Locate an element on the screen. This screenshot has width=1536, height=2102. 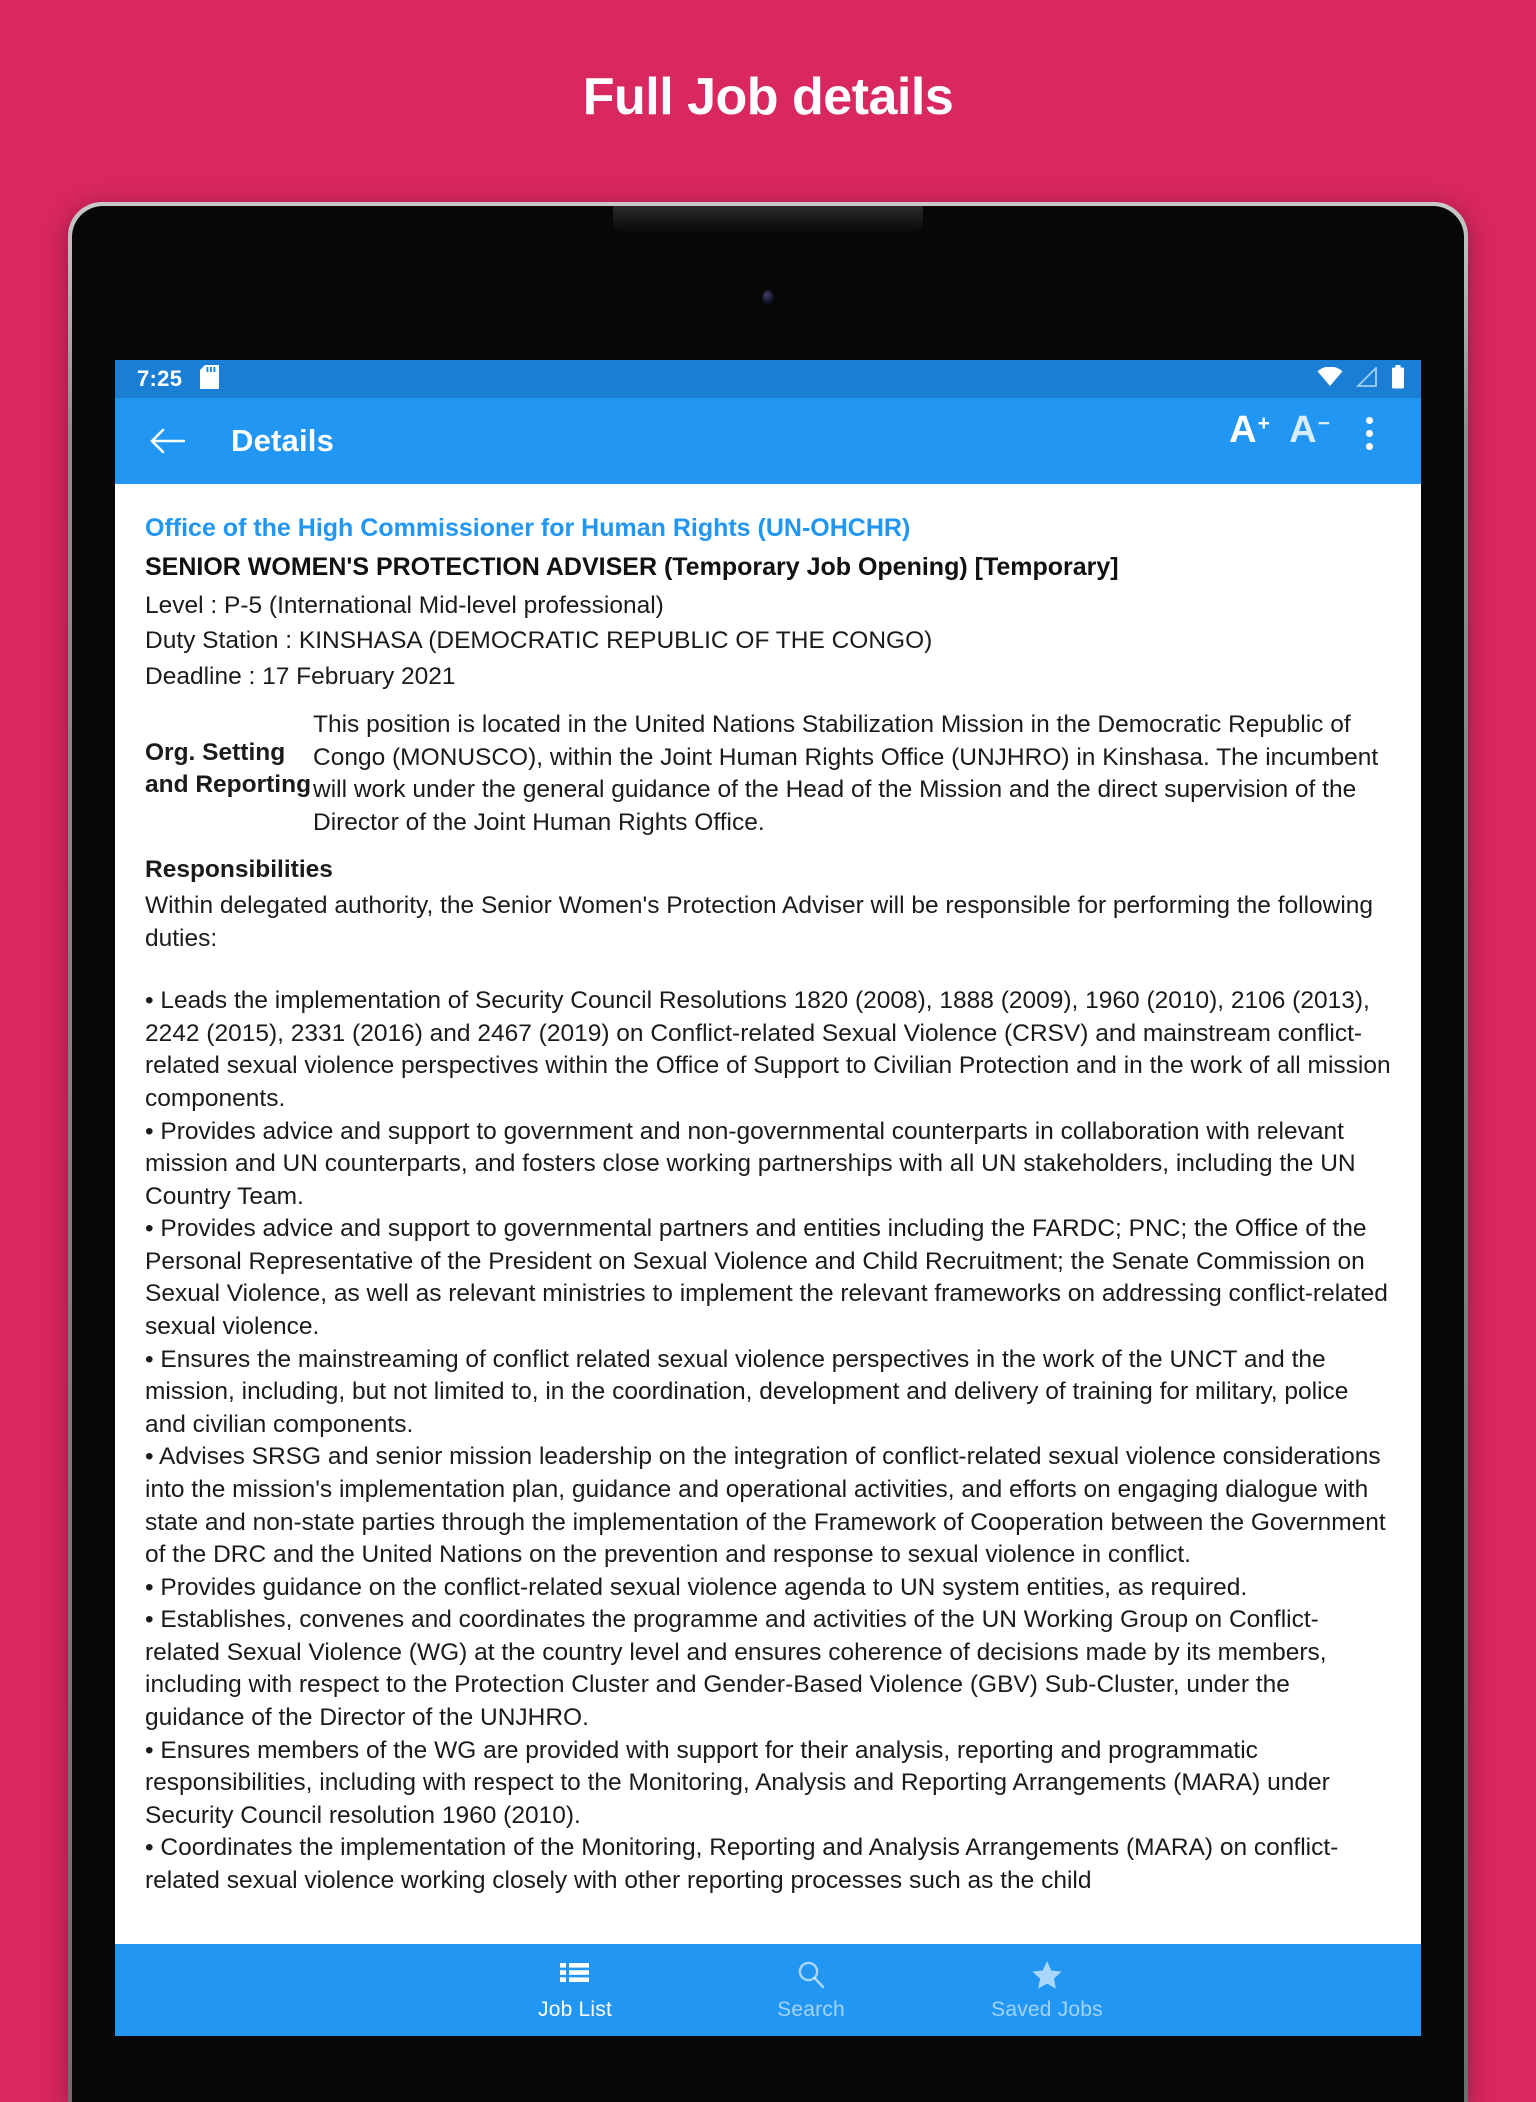
app-bar: Details A+ A− is located at coordinates (768, 441).